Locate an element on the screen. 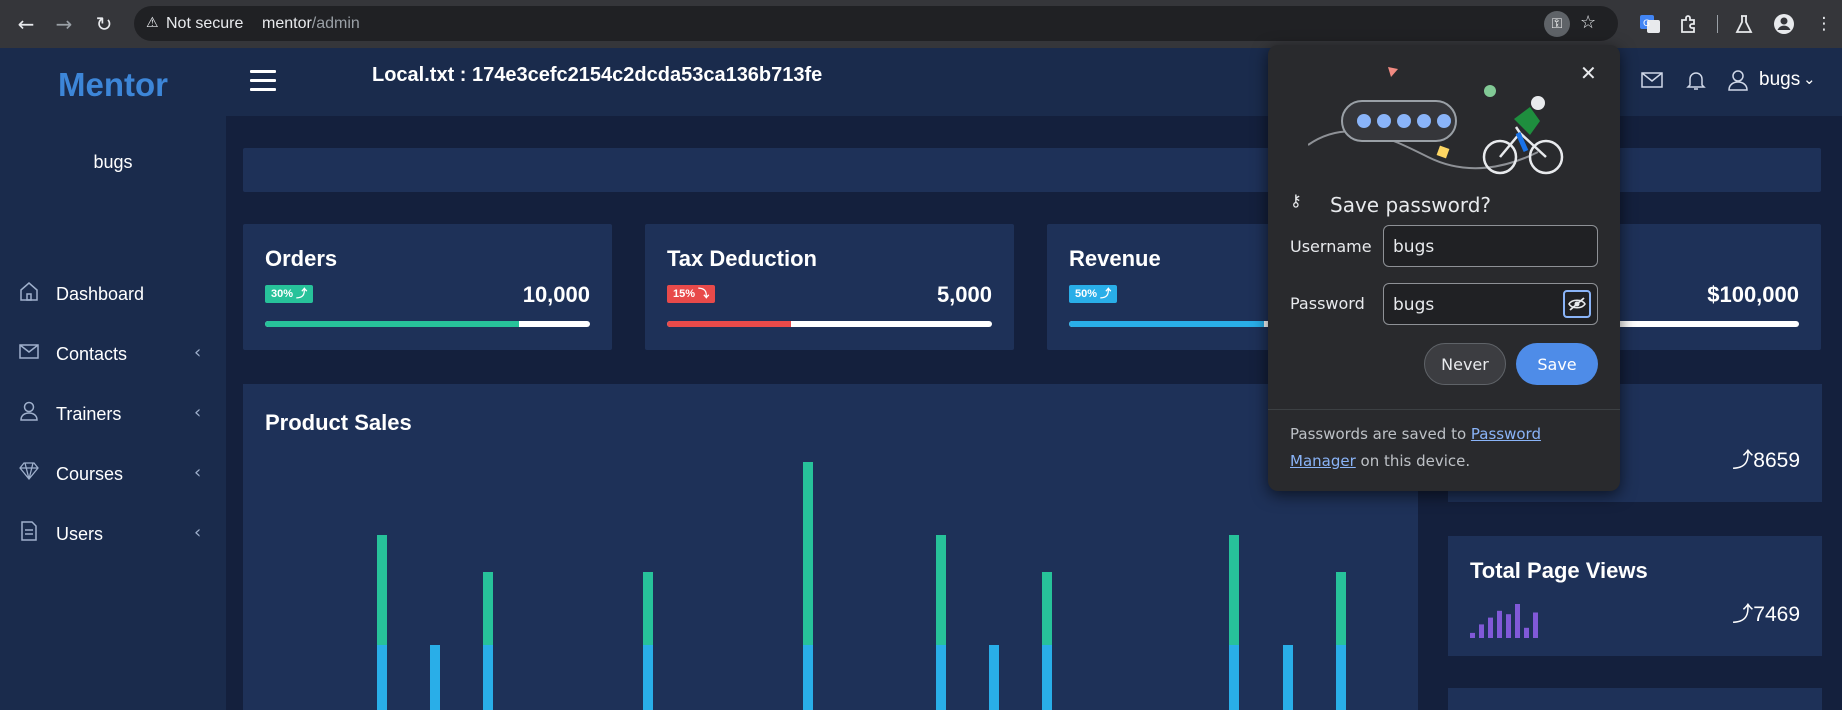 The width and height of the screenshot is (1842, 710). topbar-username: bugs is located at coordinates (1779, 80).